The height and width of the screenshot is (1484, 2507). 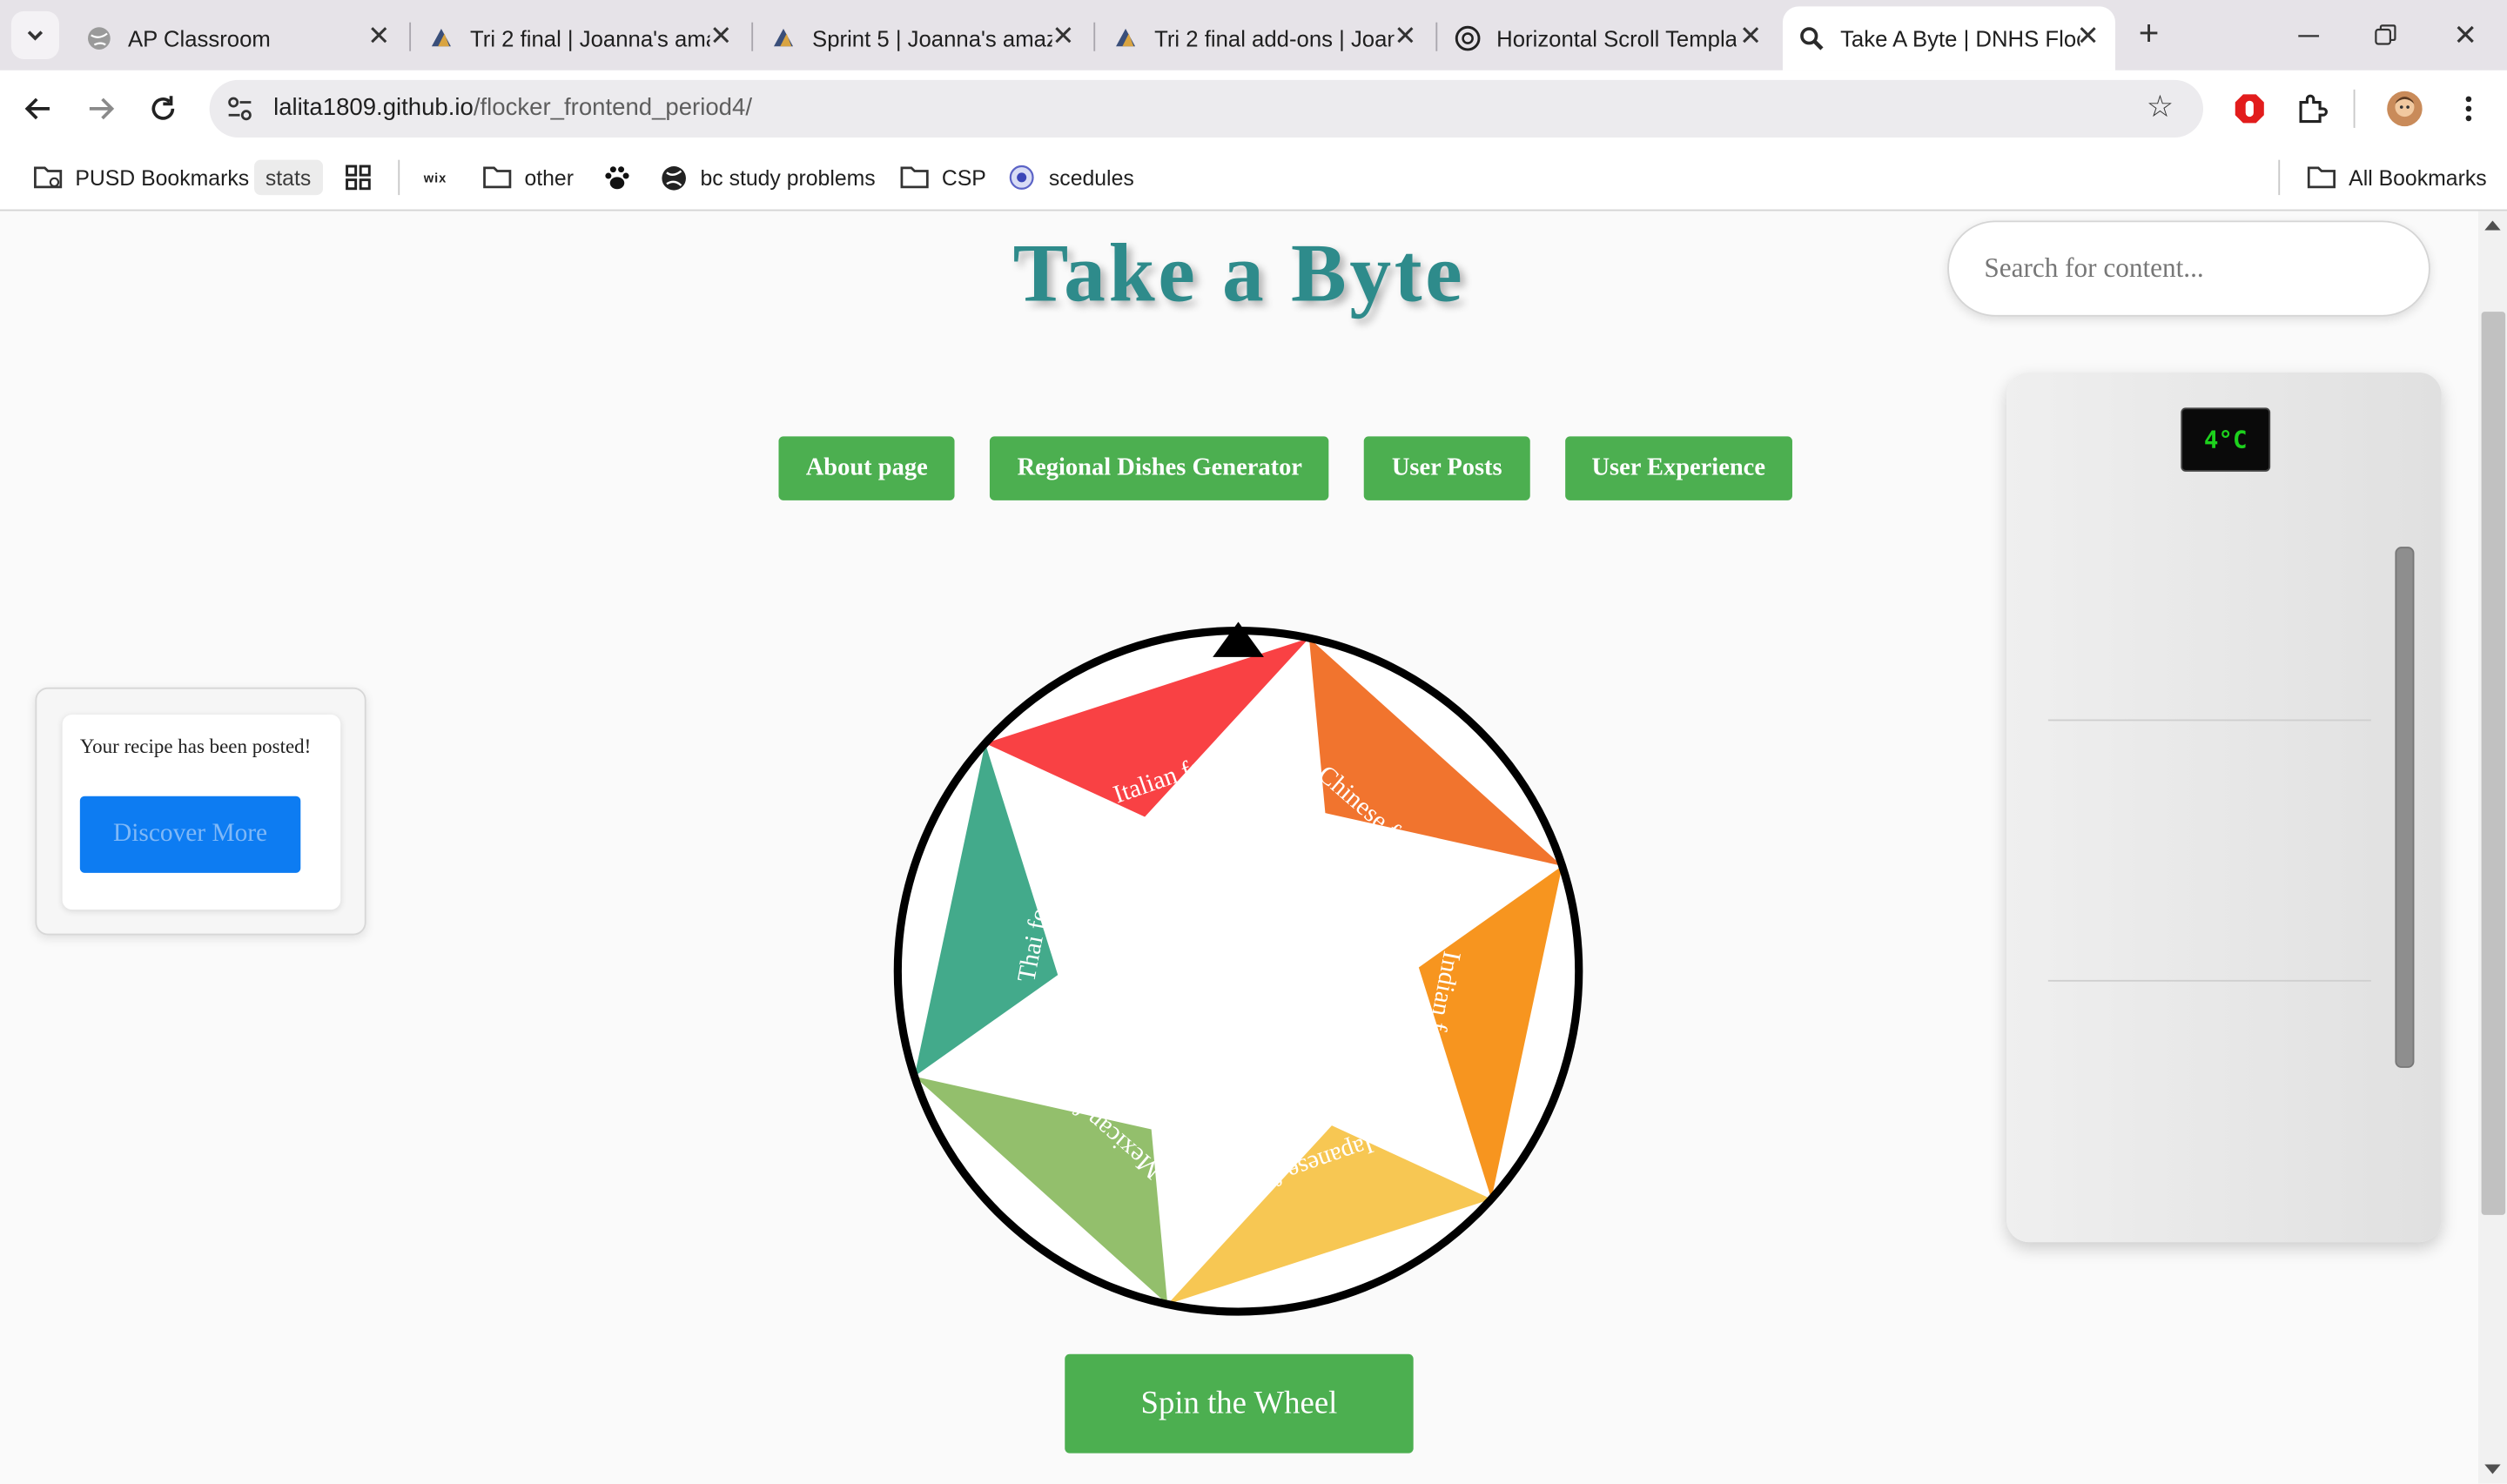 I want to click on bookmark-wix: wix, so click(x=435, y=177).